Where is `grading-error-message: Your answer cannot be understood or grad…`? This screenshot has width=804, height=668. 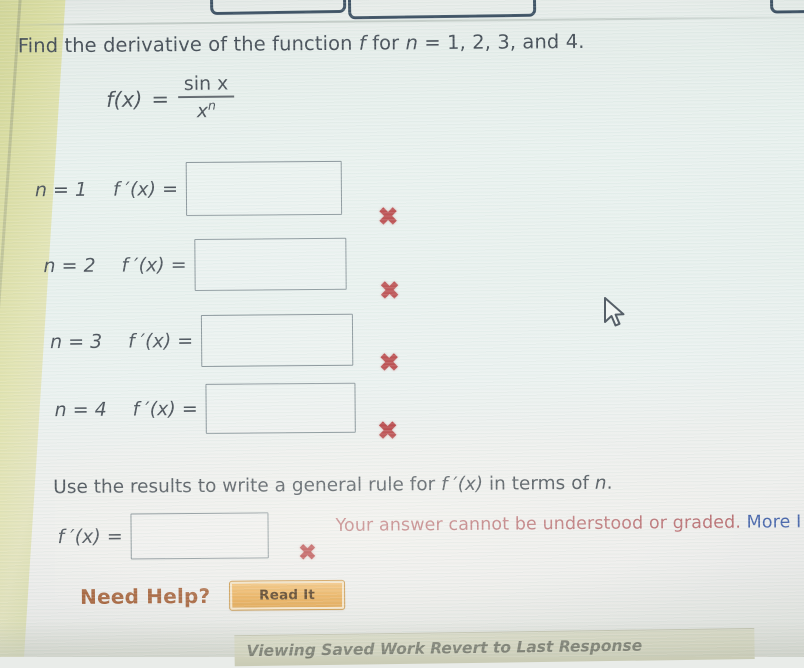
grading-error-message: Your answer cannot be understood or grad… is located at coordinates (568, 524).